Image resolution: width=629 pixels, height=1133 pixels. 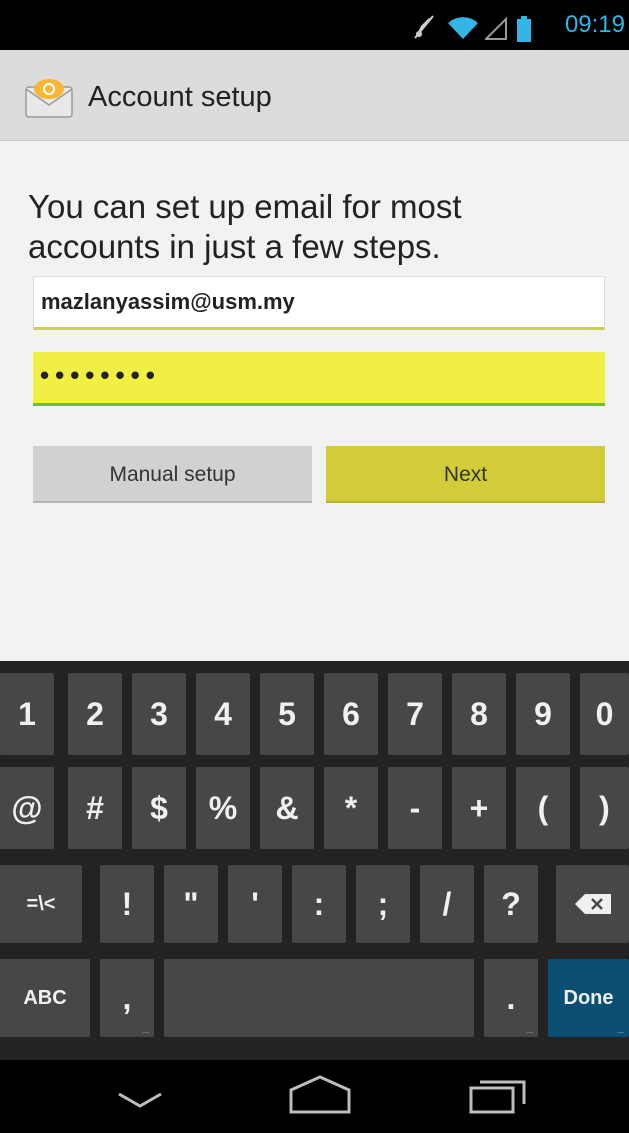 I want to click on key-at: @, so click(x=27, y=808).